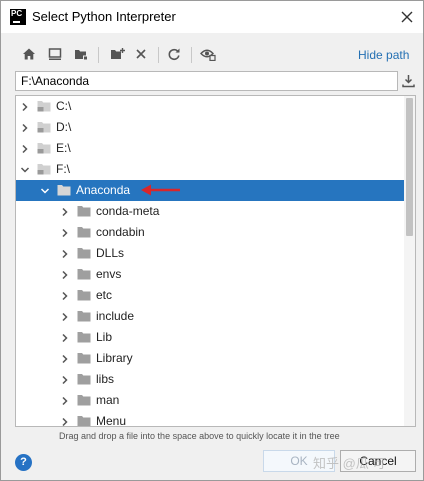  Describe the element at coordinates (160, 190) in the screenshot. I see `annotation-arrow-icon` at that location.